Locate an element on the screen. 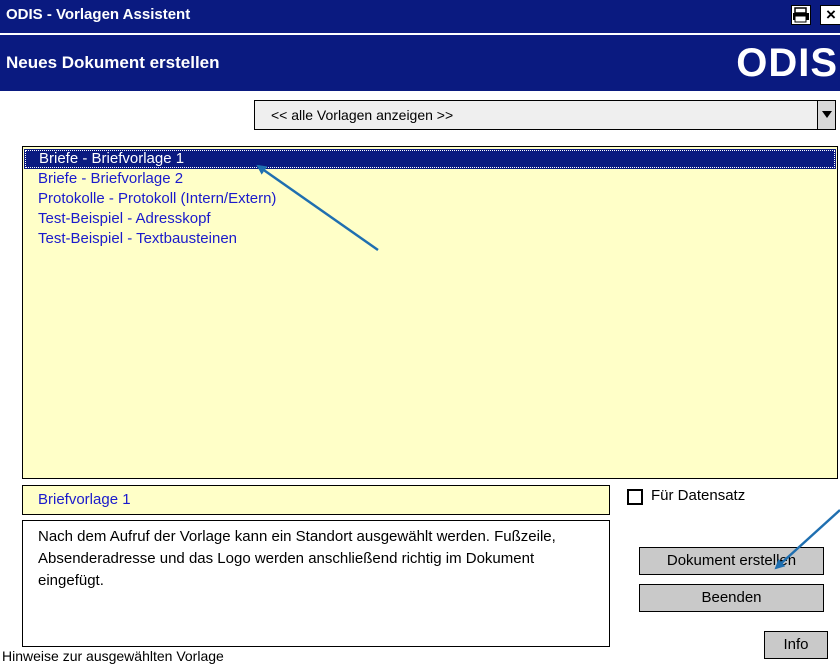 This screenshot has height=672, width=840. window-title: ODIS - Vorlagen Assistent is located at coordinates (98, 14).